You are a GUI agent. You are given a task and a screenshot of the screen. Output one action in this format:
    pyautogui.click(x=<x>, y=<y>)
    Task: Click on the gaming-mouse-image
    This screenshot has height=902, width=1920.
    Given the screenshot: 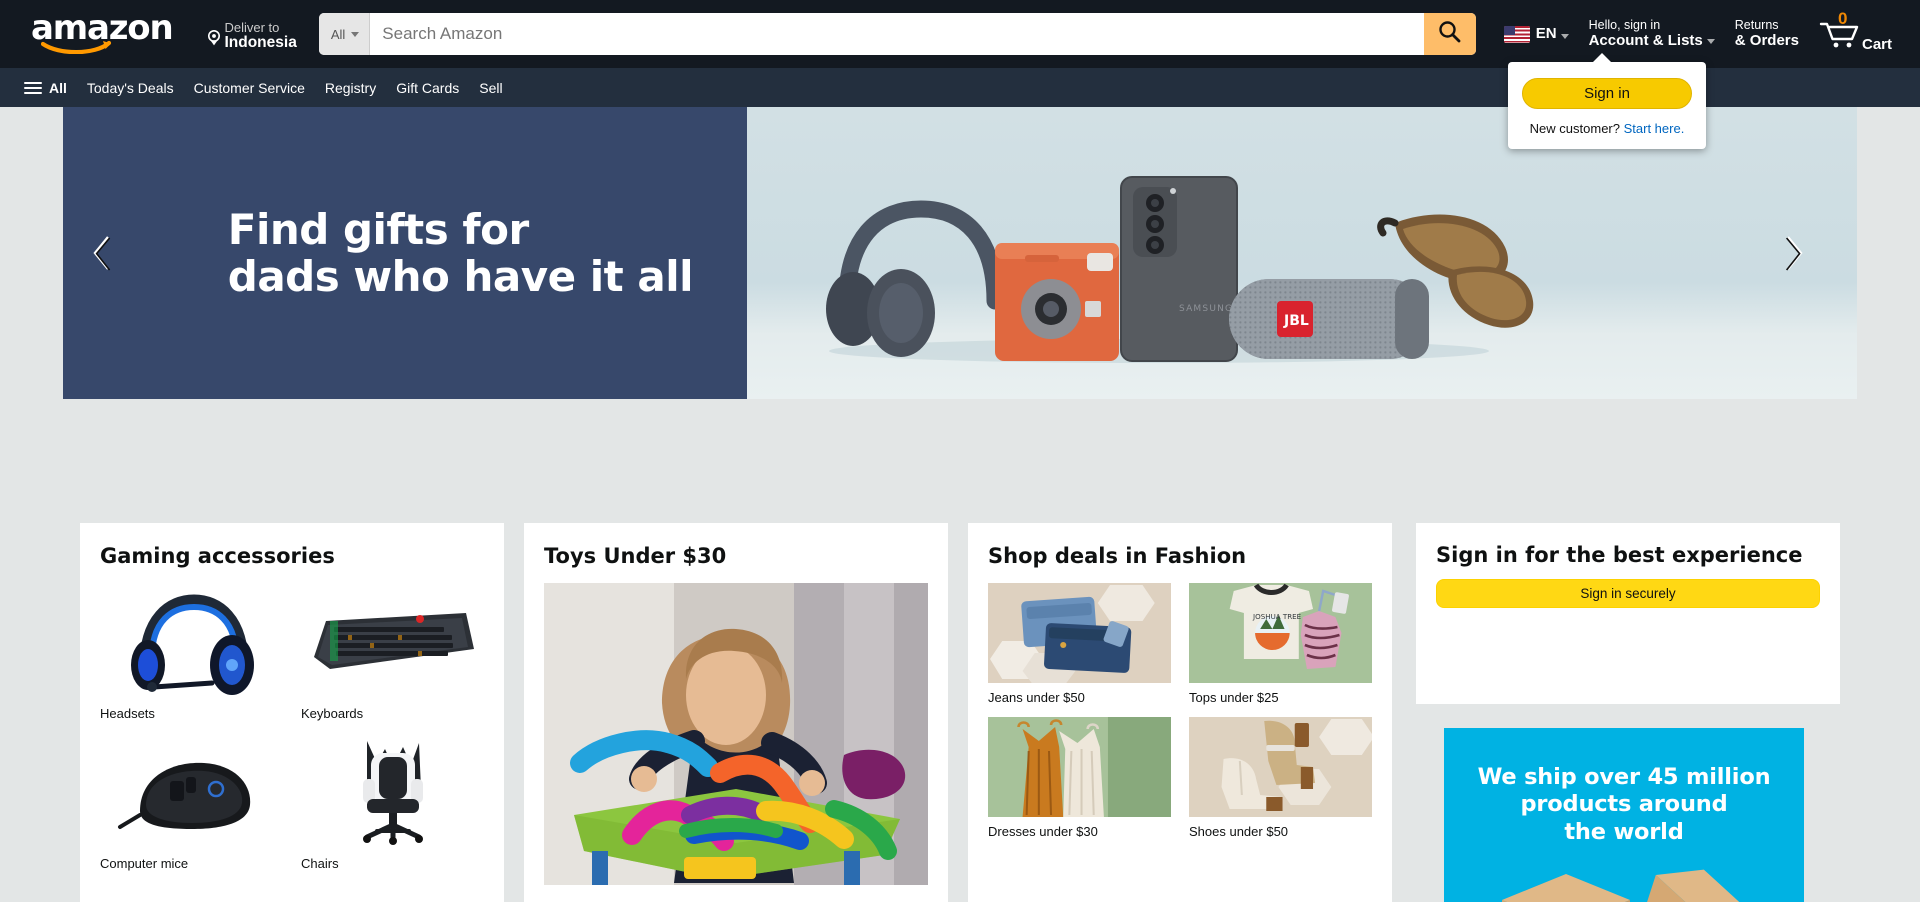 What is the action you would take?
    pyautogui.click(x=191, y=791)
    